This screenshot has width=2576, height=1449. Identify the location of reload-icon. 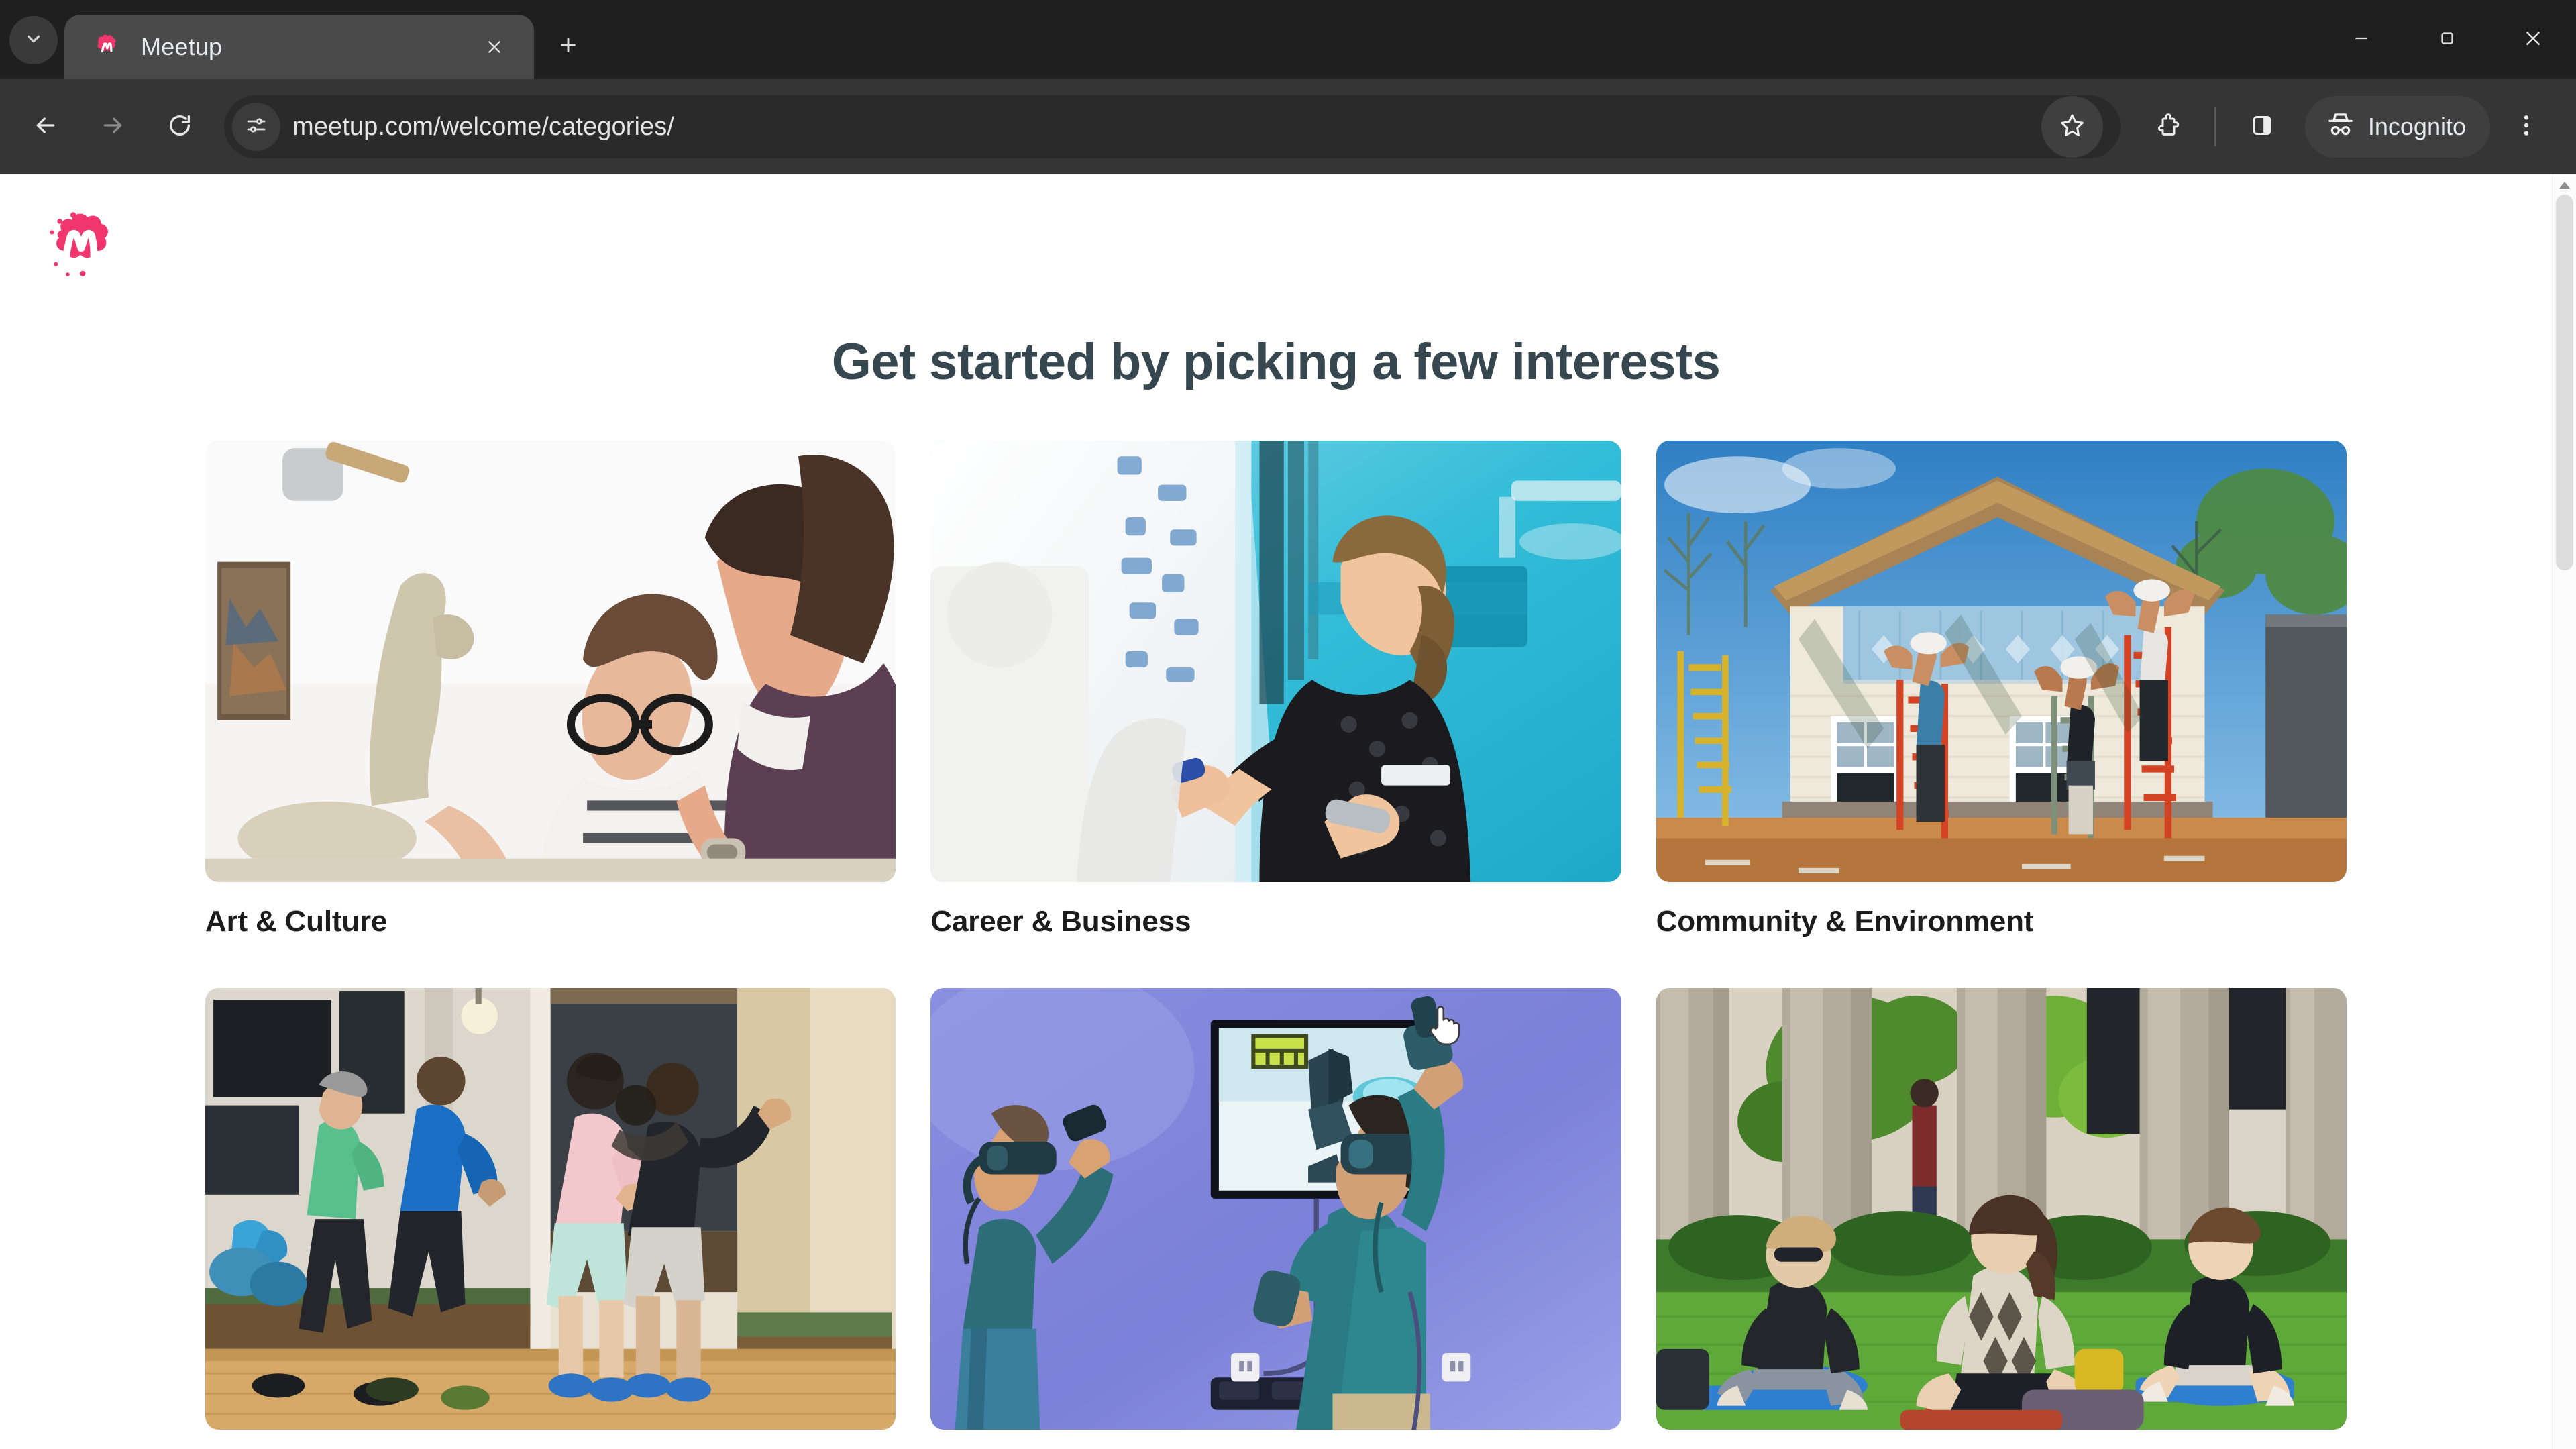
(179, 127).